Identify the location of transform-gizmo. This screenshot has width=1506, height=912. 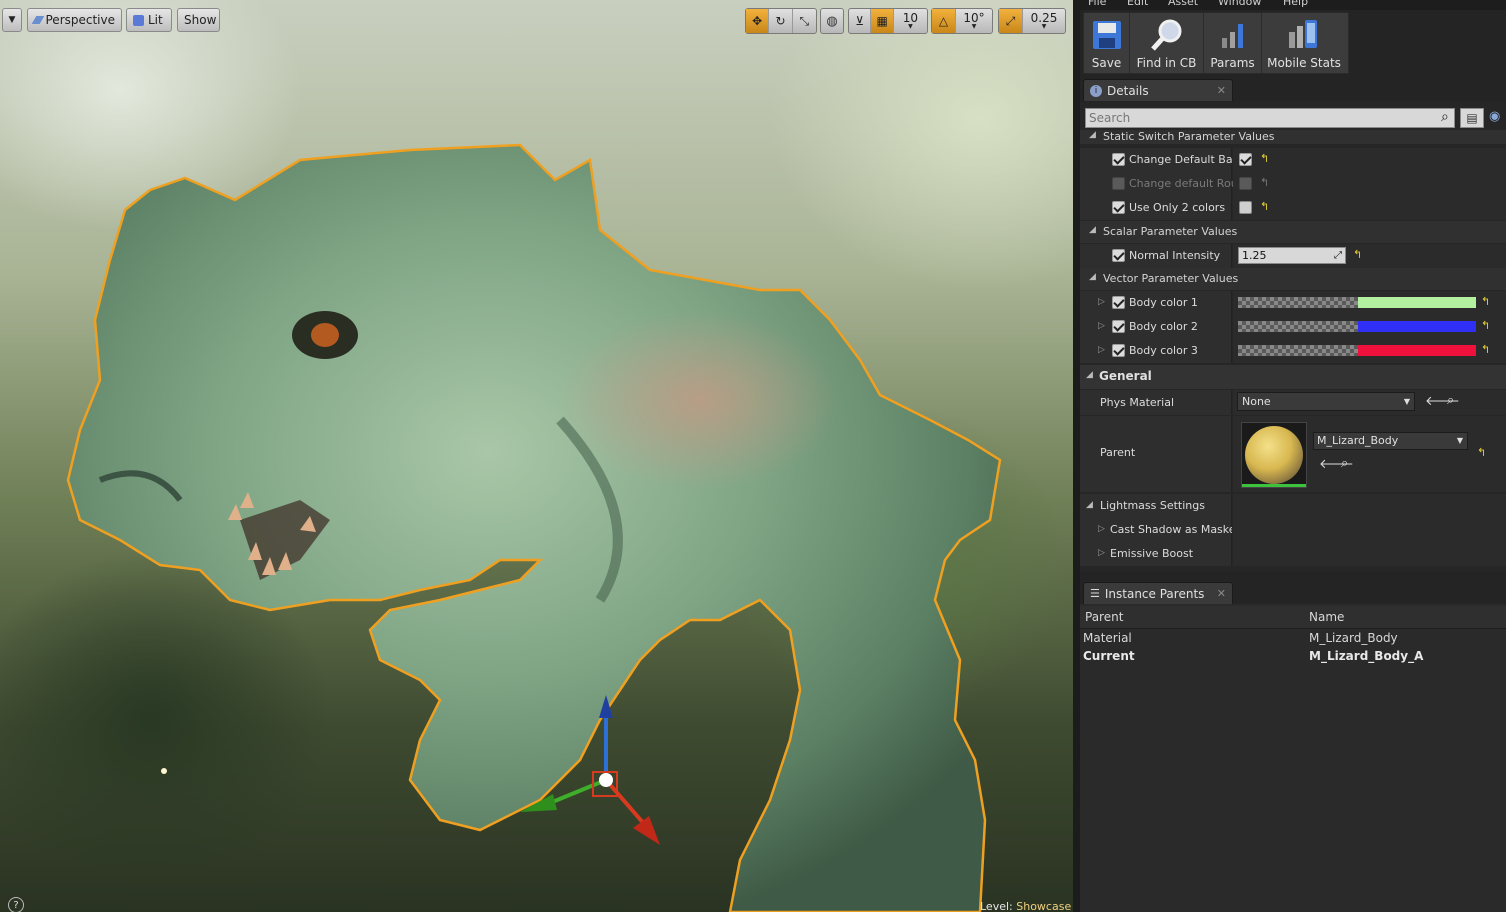
(605, 780).